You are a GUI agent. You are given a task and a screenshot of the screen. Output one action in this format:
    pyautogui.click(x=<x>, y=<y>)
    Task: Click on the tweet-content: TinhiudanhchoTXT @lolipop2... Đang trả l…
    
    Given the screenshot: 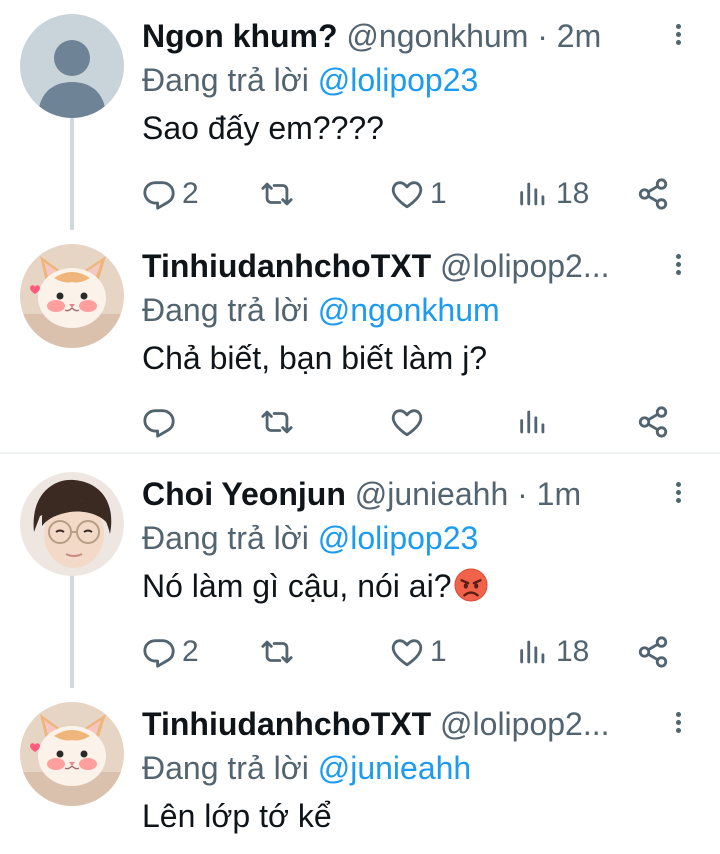 What is the action you would take?
    pyautogui.click(x=421, y=777)
    